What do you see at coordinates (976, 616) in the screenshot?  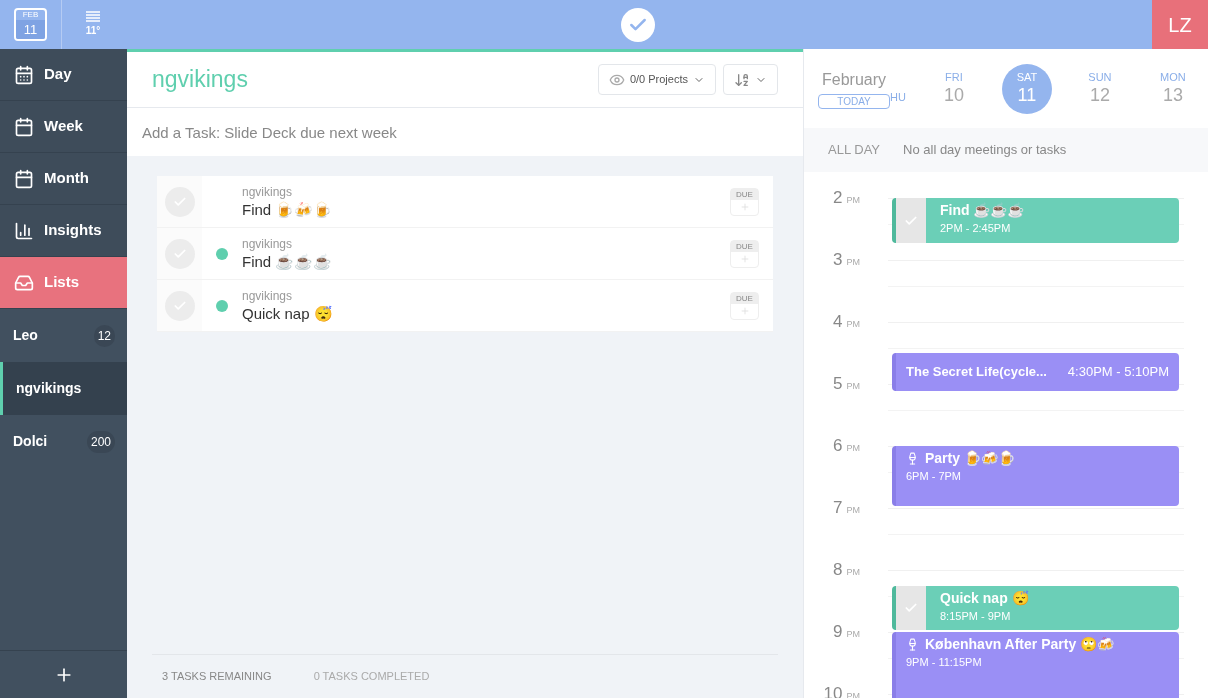 I see `event-time: 8:15PM - 9PM` at bounding box center [976, 616].